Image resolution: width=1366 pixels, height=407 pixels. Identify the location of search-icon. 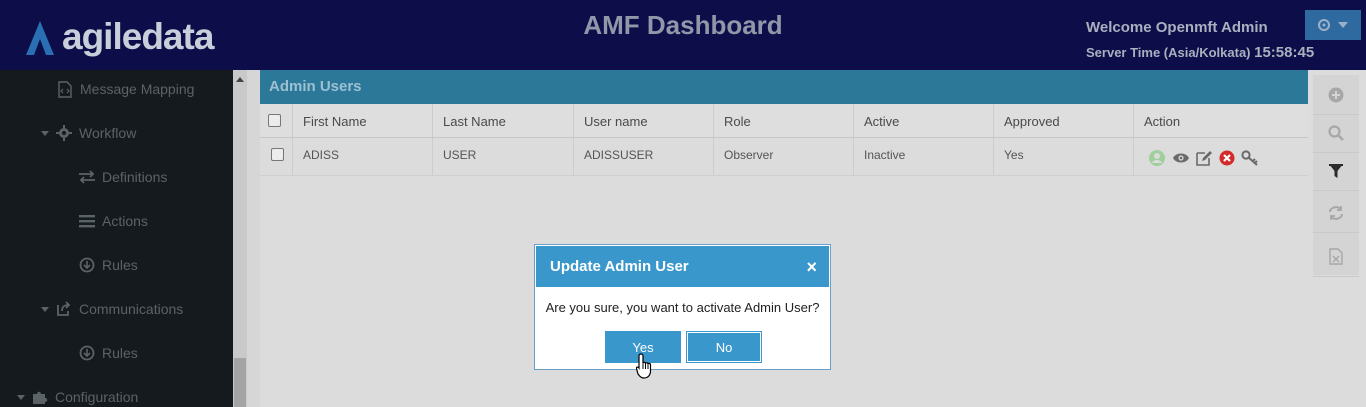
(1336, 132).